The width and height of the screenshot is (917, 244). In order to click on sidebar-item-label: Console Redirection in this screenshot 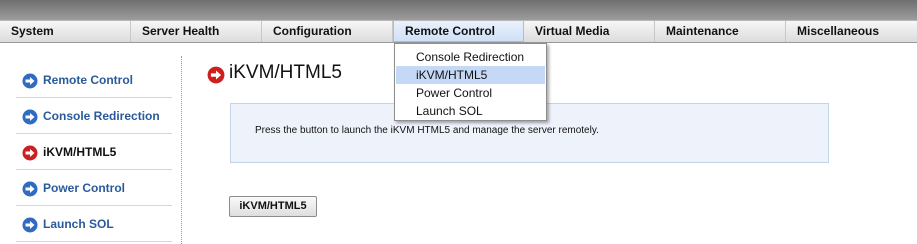, I will do `click(101, 116)`.